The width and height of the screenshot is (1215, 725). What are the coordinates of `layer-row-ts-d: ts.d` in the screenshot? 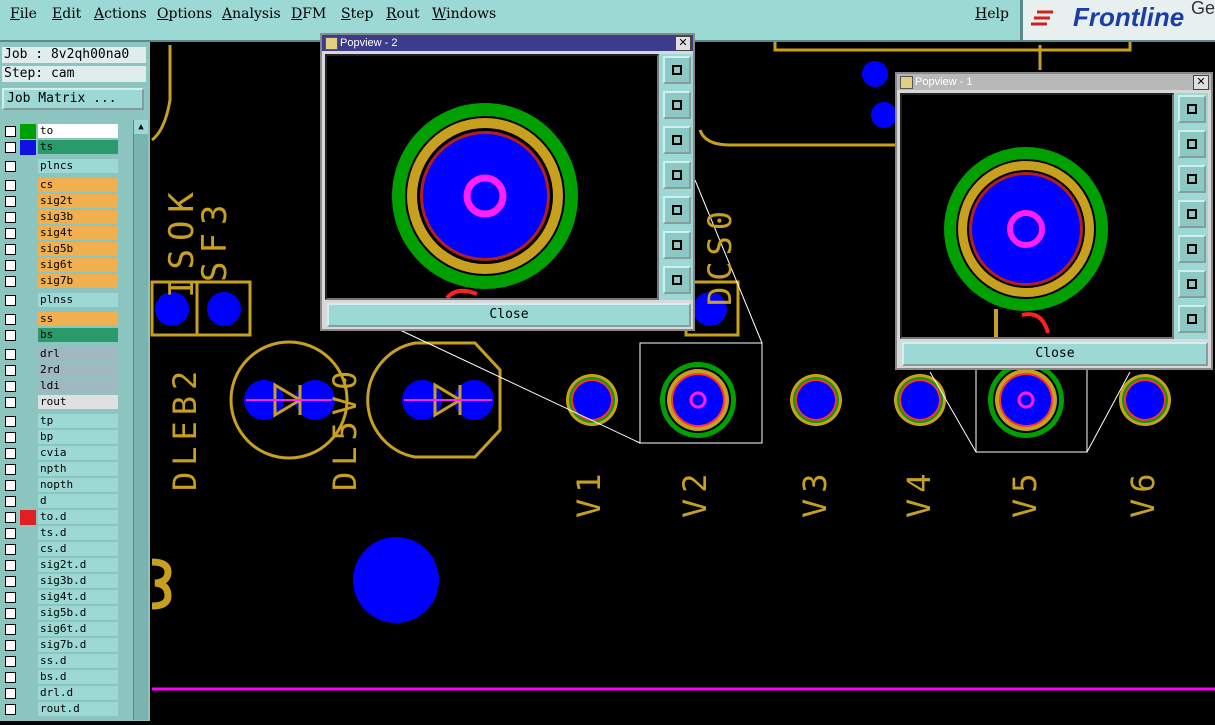 It's located at (61, 533).